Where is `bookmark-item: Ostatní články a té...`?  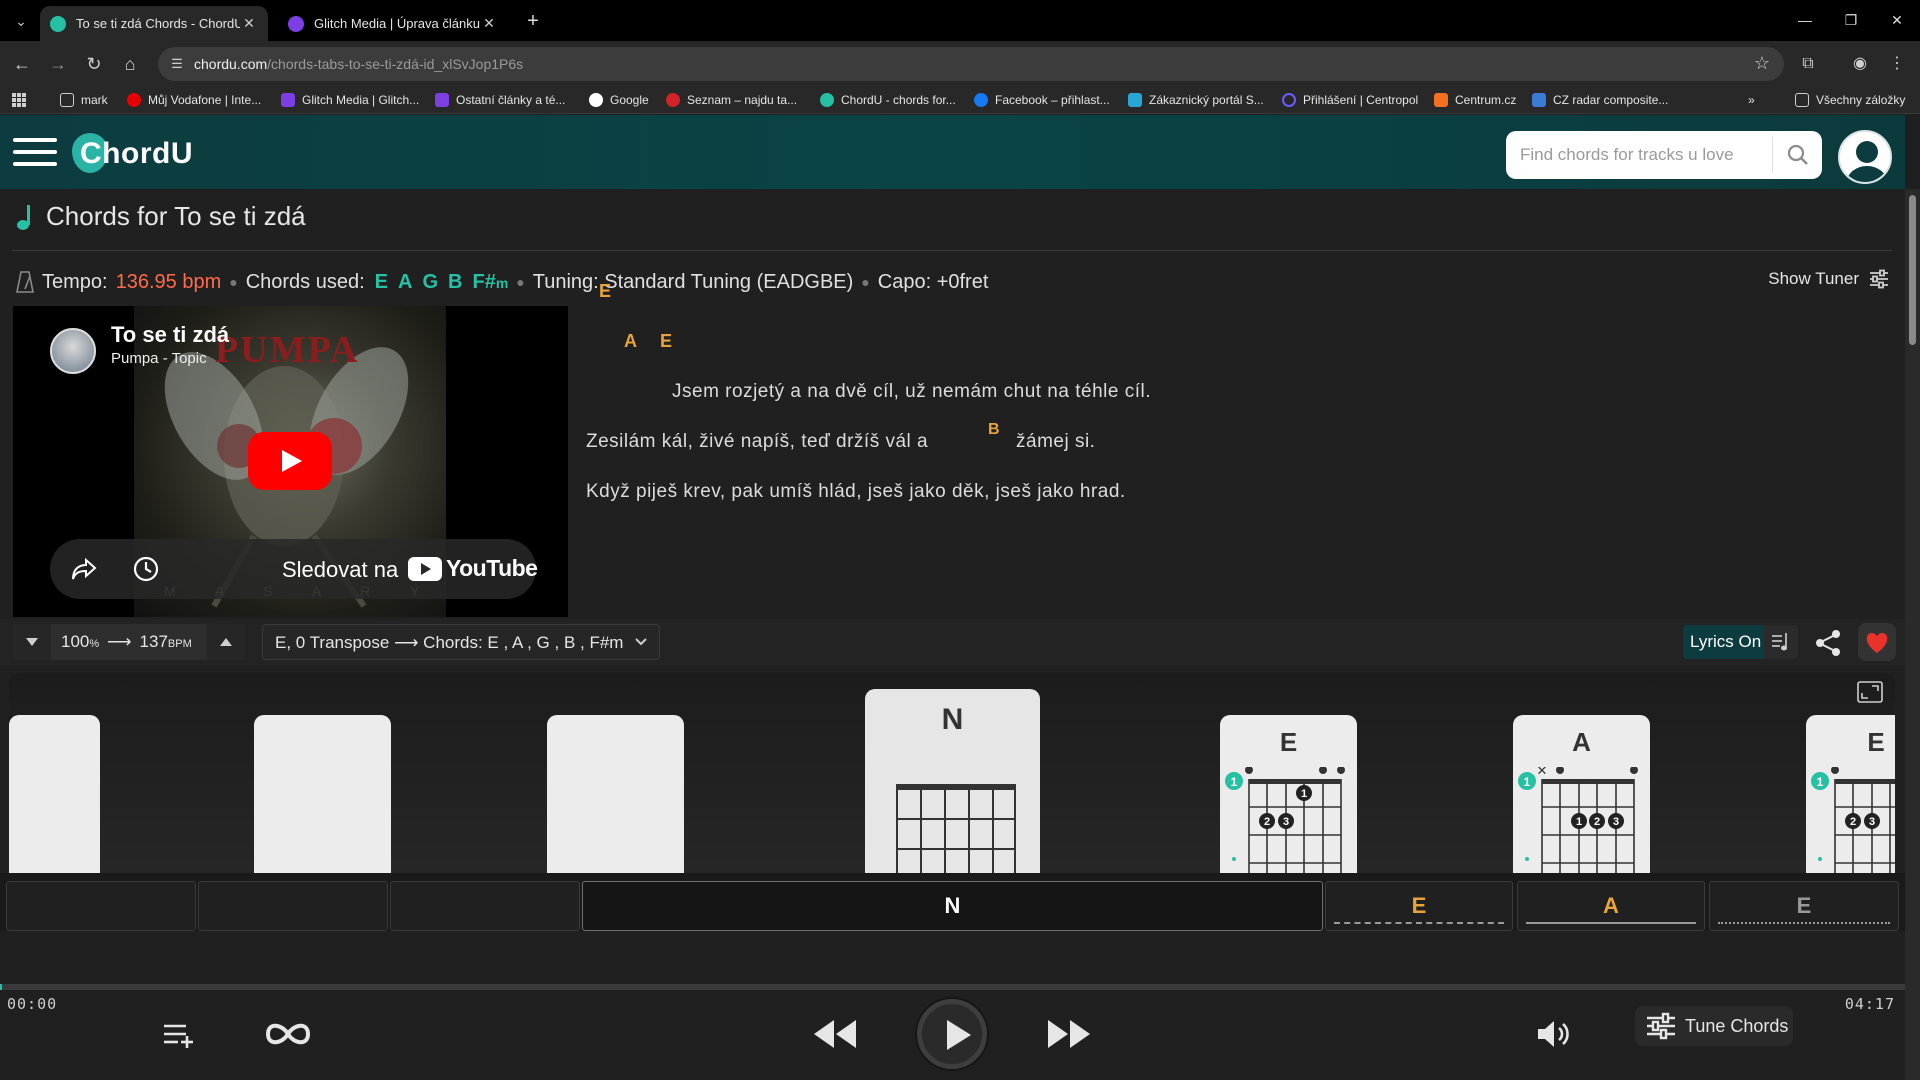
bookmark-item: Ostatní články a té... is located at coordinates (500, 100).